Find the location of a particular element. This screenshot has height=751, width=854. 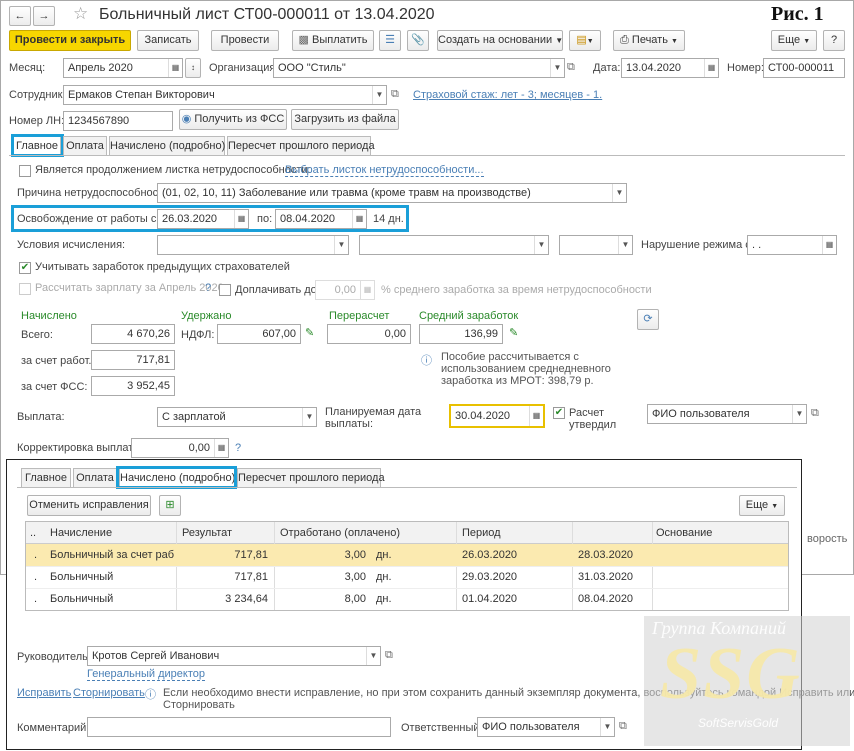

month-field: Апрель 2020 ▦ is located at coordinates (123, 68).